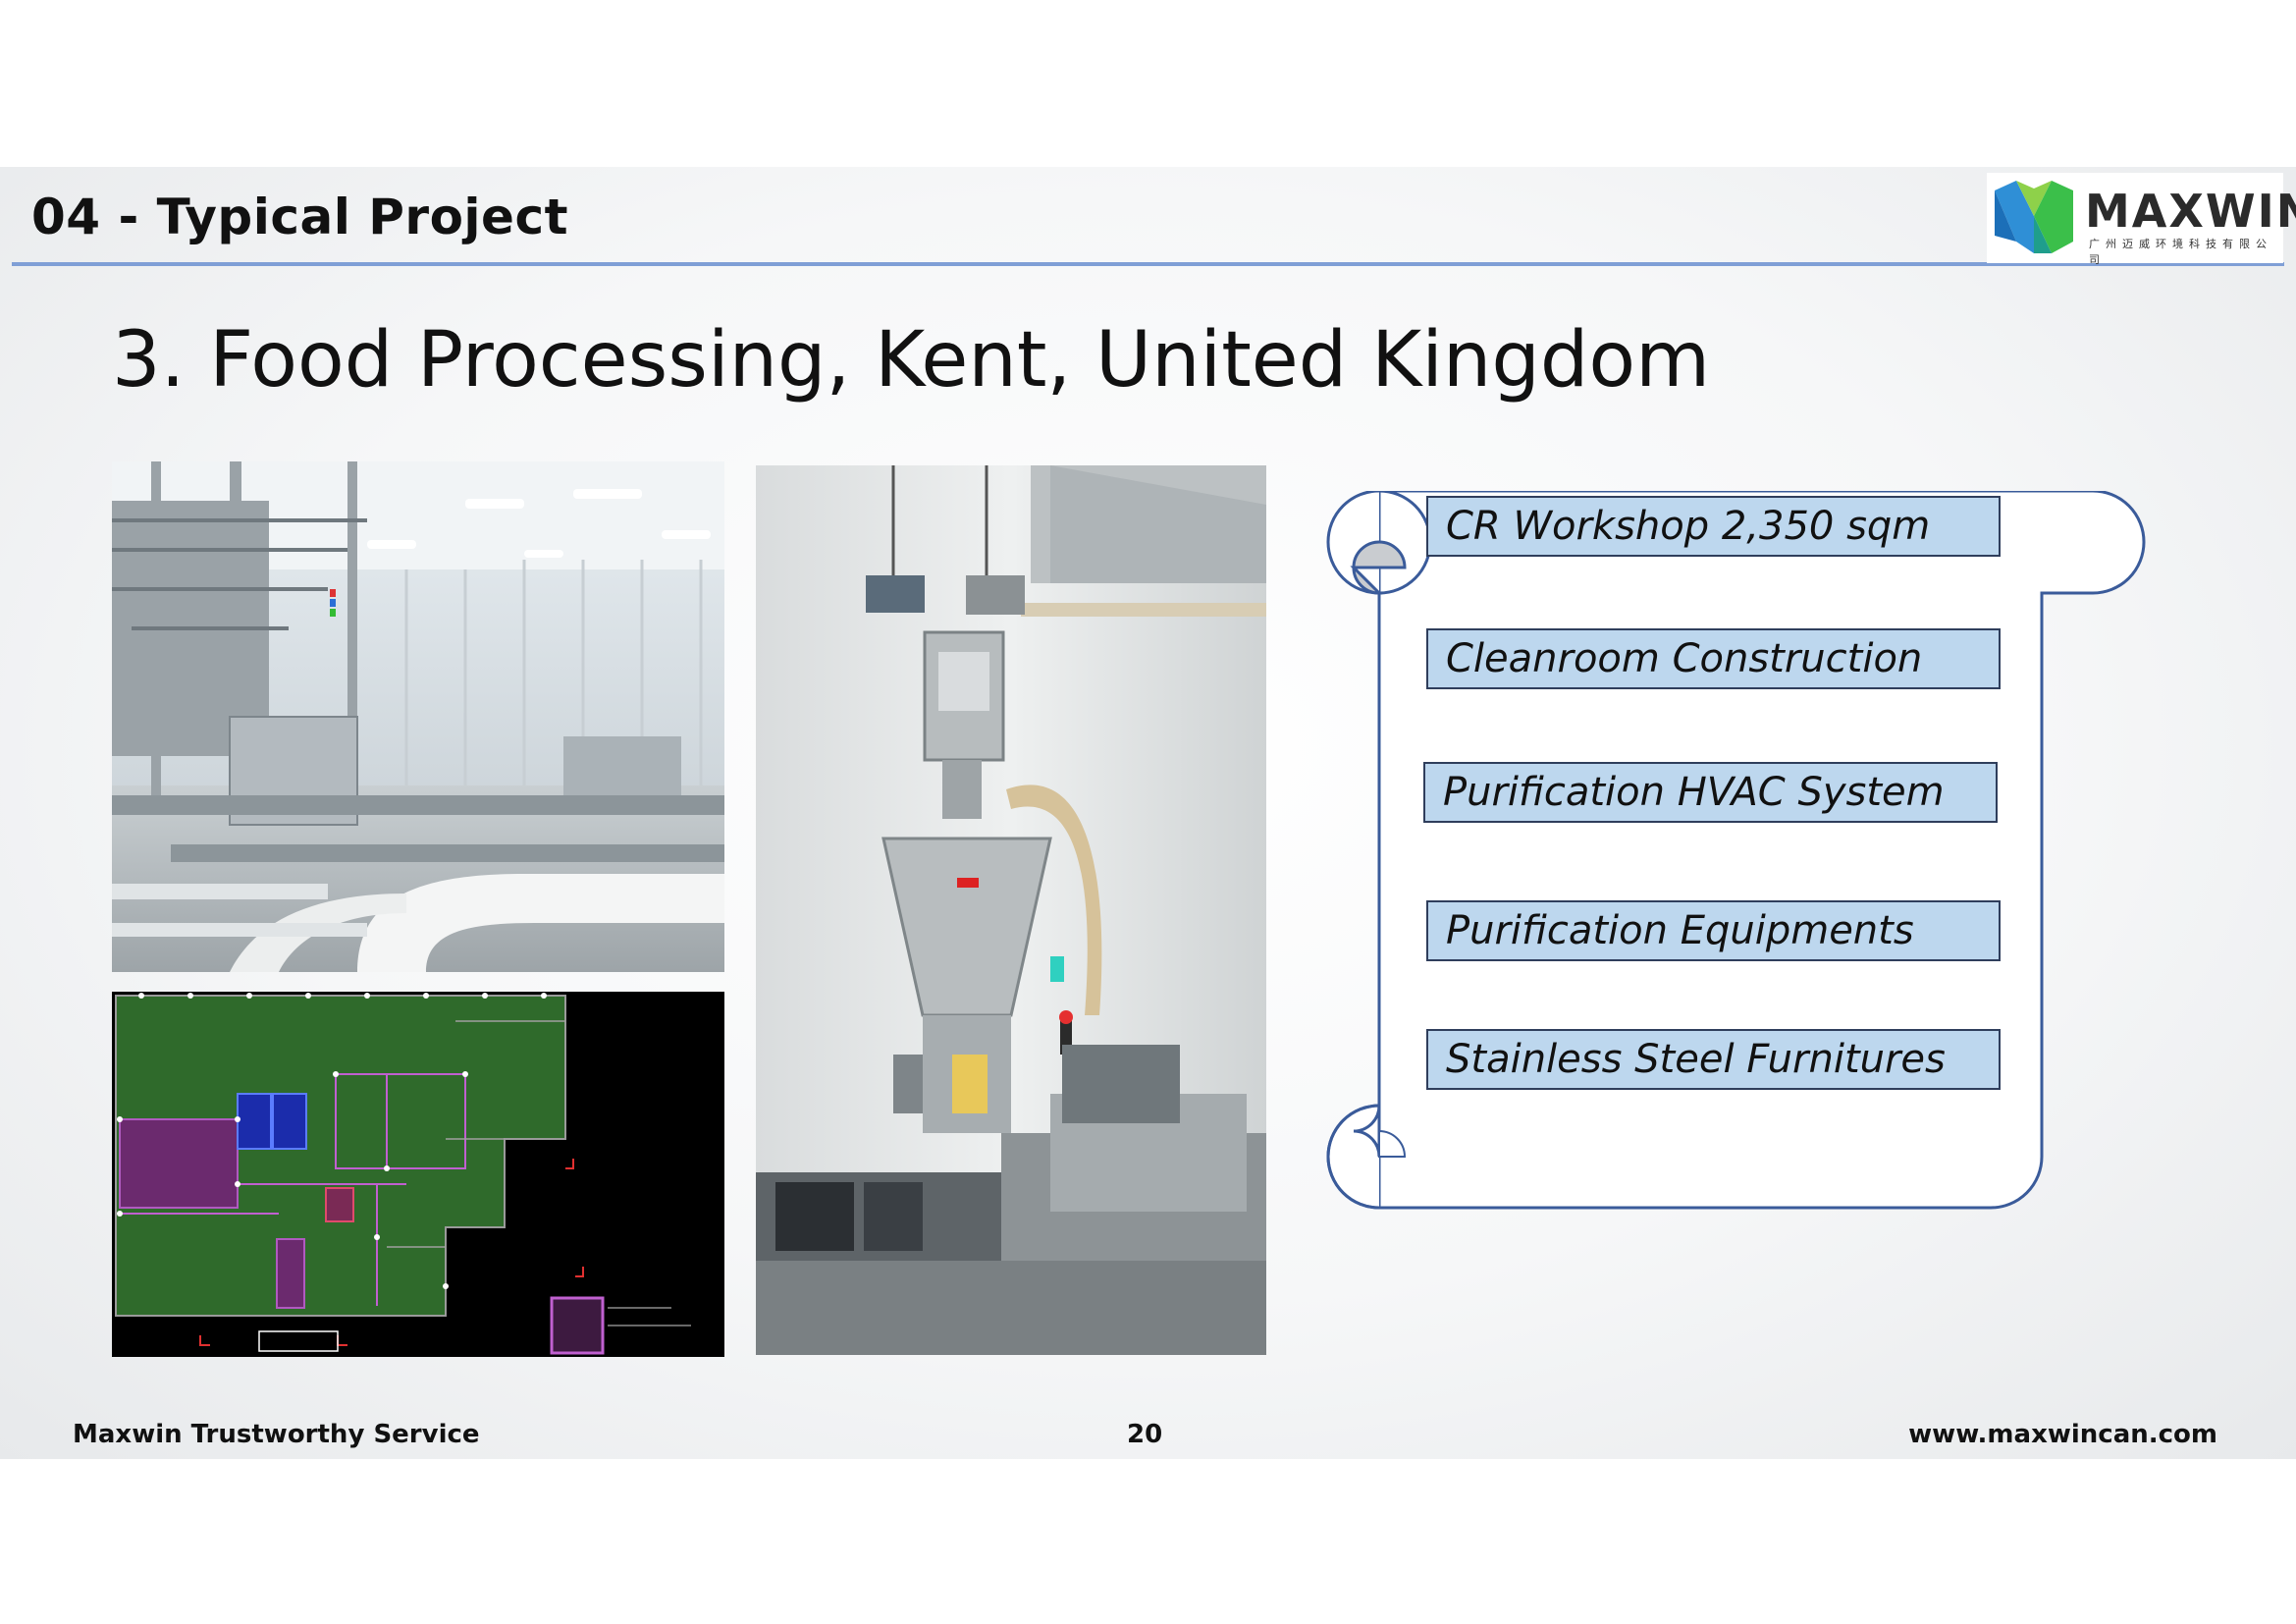 This screenshot has width=2296, height=1624. I want to click on logo-company-name: 广州迈威环境科技有限公司, so click(2181, 252).